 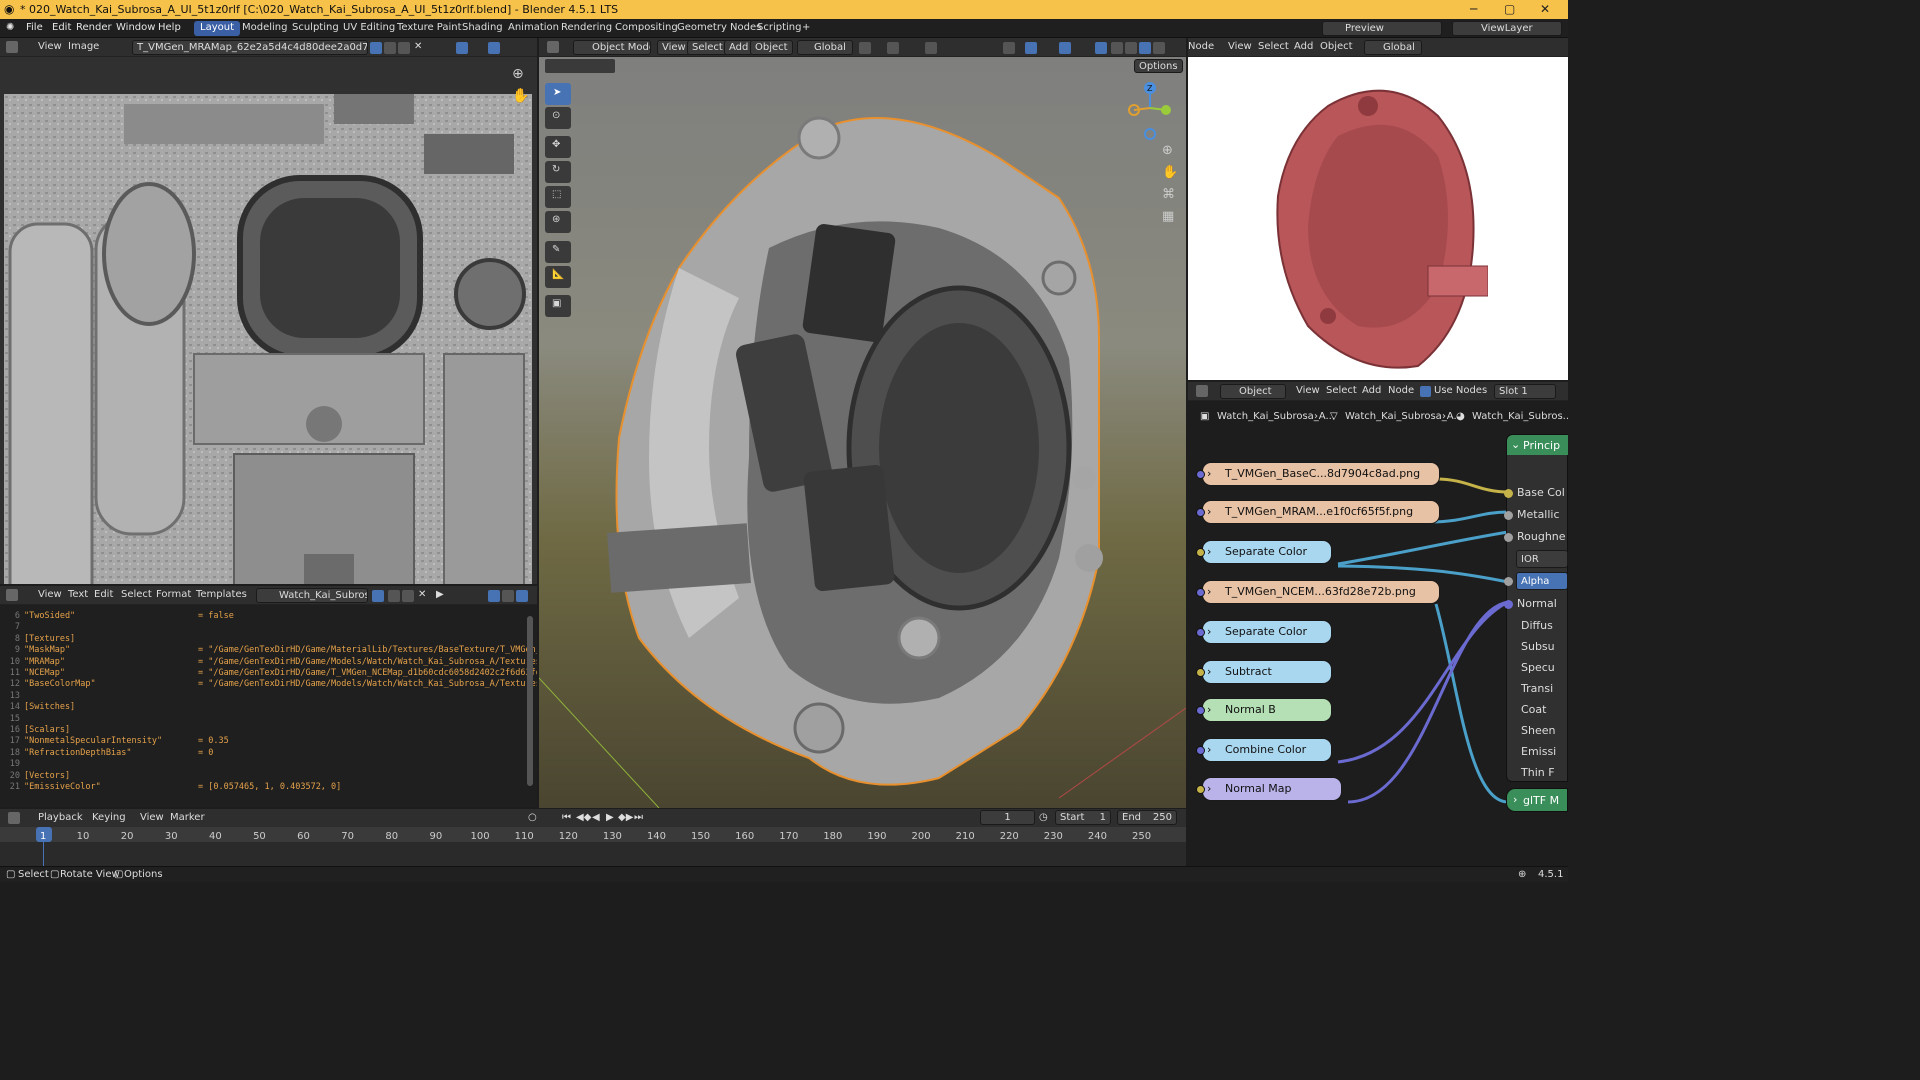 What do you see at coordinates (558, 306) in the screenshot?
I see `add-cube-tool-button: ▣` at bounding box center [558, 306].